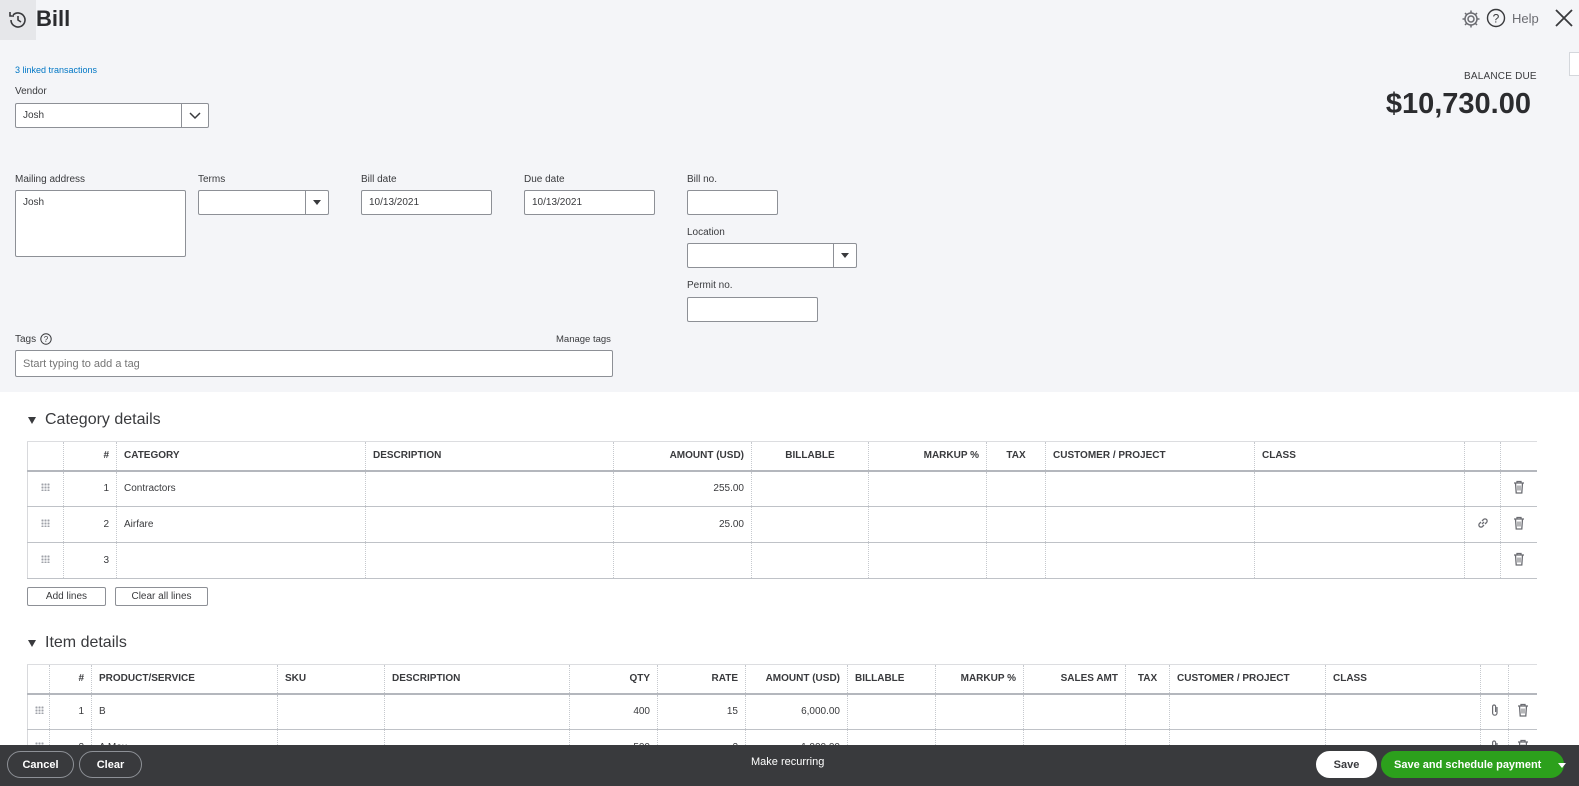 This screenshot has height=786, width=1579. What do you see at coordinates (589, 202) in the screenshot?
I see `due-date-input: 10/13/2021` at bounding box center [589, 202].